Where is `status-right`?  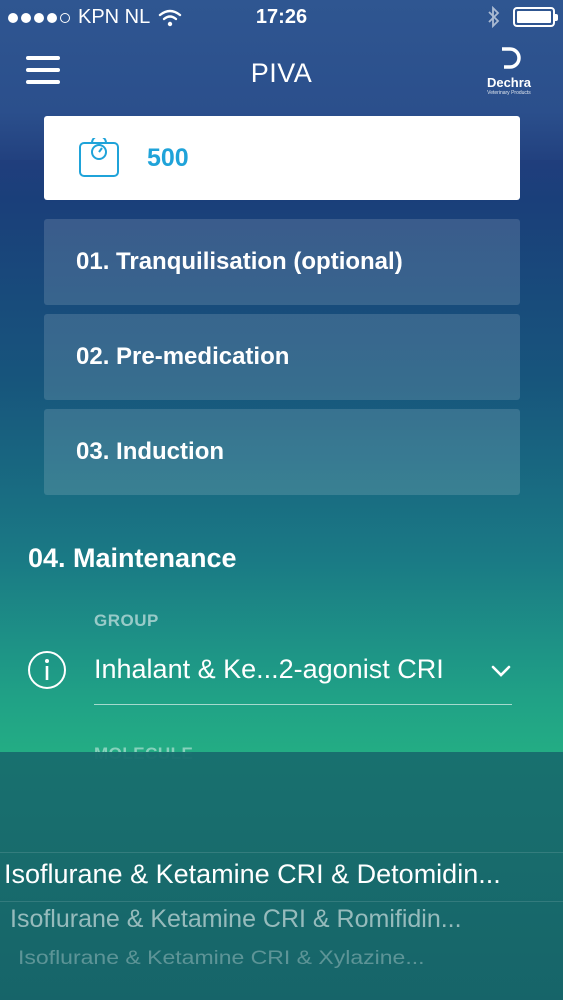
status-right is located at coordinates (522, 17).